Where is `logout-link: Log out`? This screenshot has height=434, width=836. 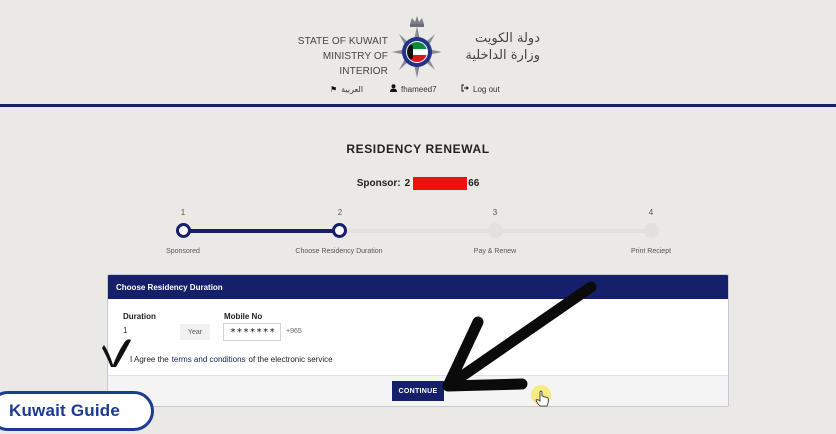
logout-link: Log out is located at coordinates (480, 89).